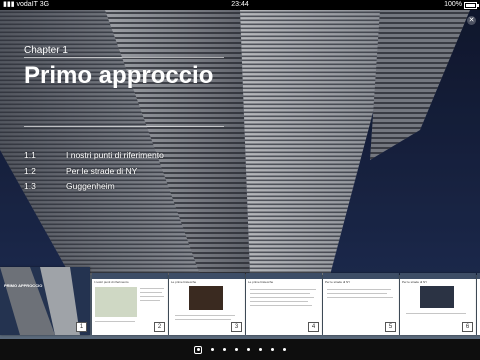 The height and width of the screenshot is (360, 480). What do you see at coordinates (111, 282) in the screenshot?
I see `thumbnail-title: I nostri punti di riferimento` at bounding box center [111, 282].